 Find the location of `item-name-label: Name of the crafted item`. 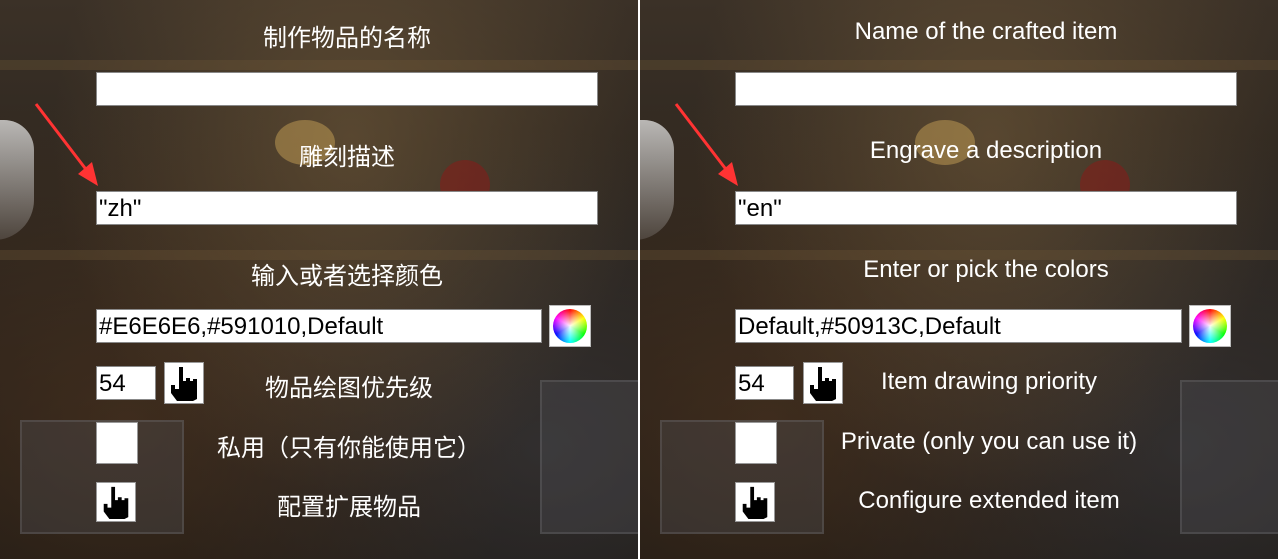

item-name-label: Name of the crafted item is located at coordinates (986, 31).